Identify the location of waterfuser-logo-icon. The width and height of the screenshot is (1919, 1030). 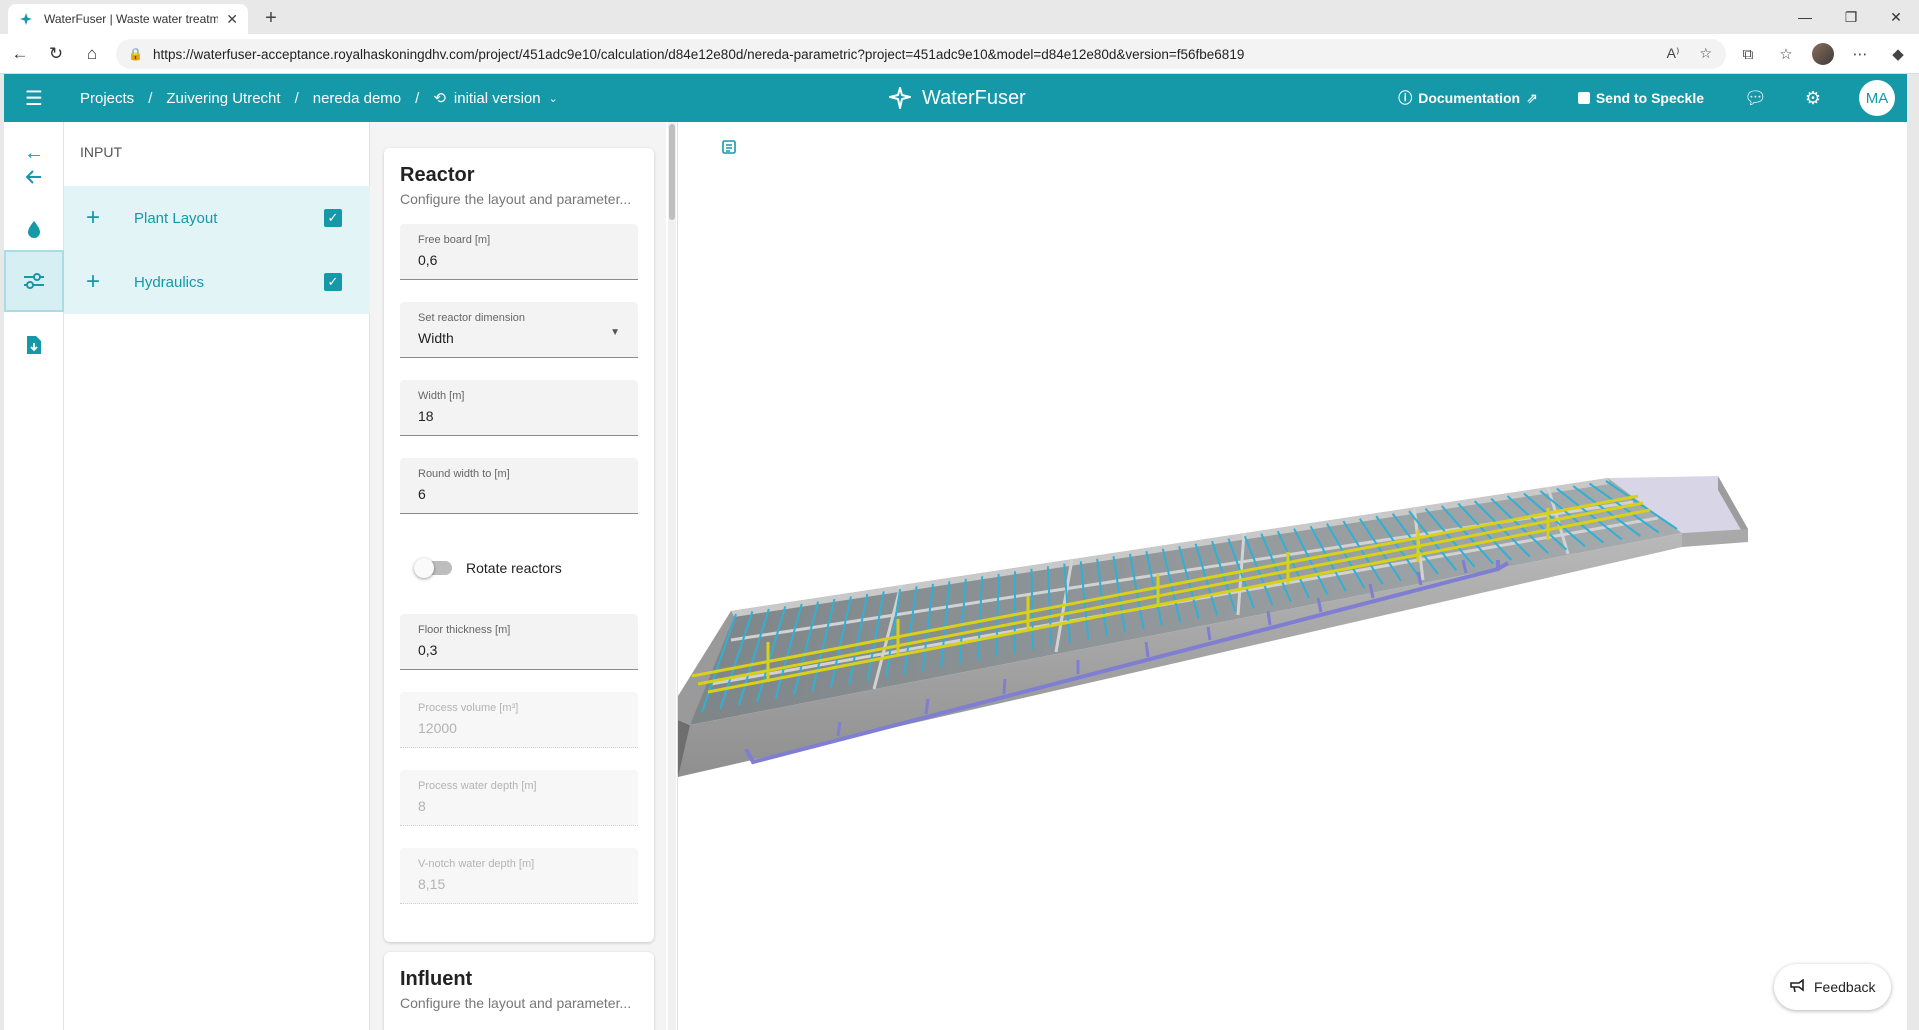
(900, 98).